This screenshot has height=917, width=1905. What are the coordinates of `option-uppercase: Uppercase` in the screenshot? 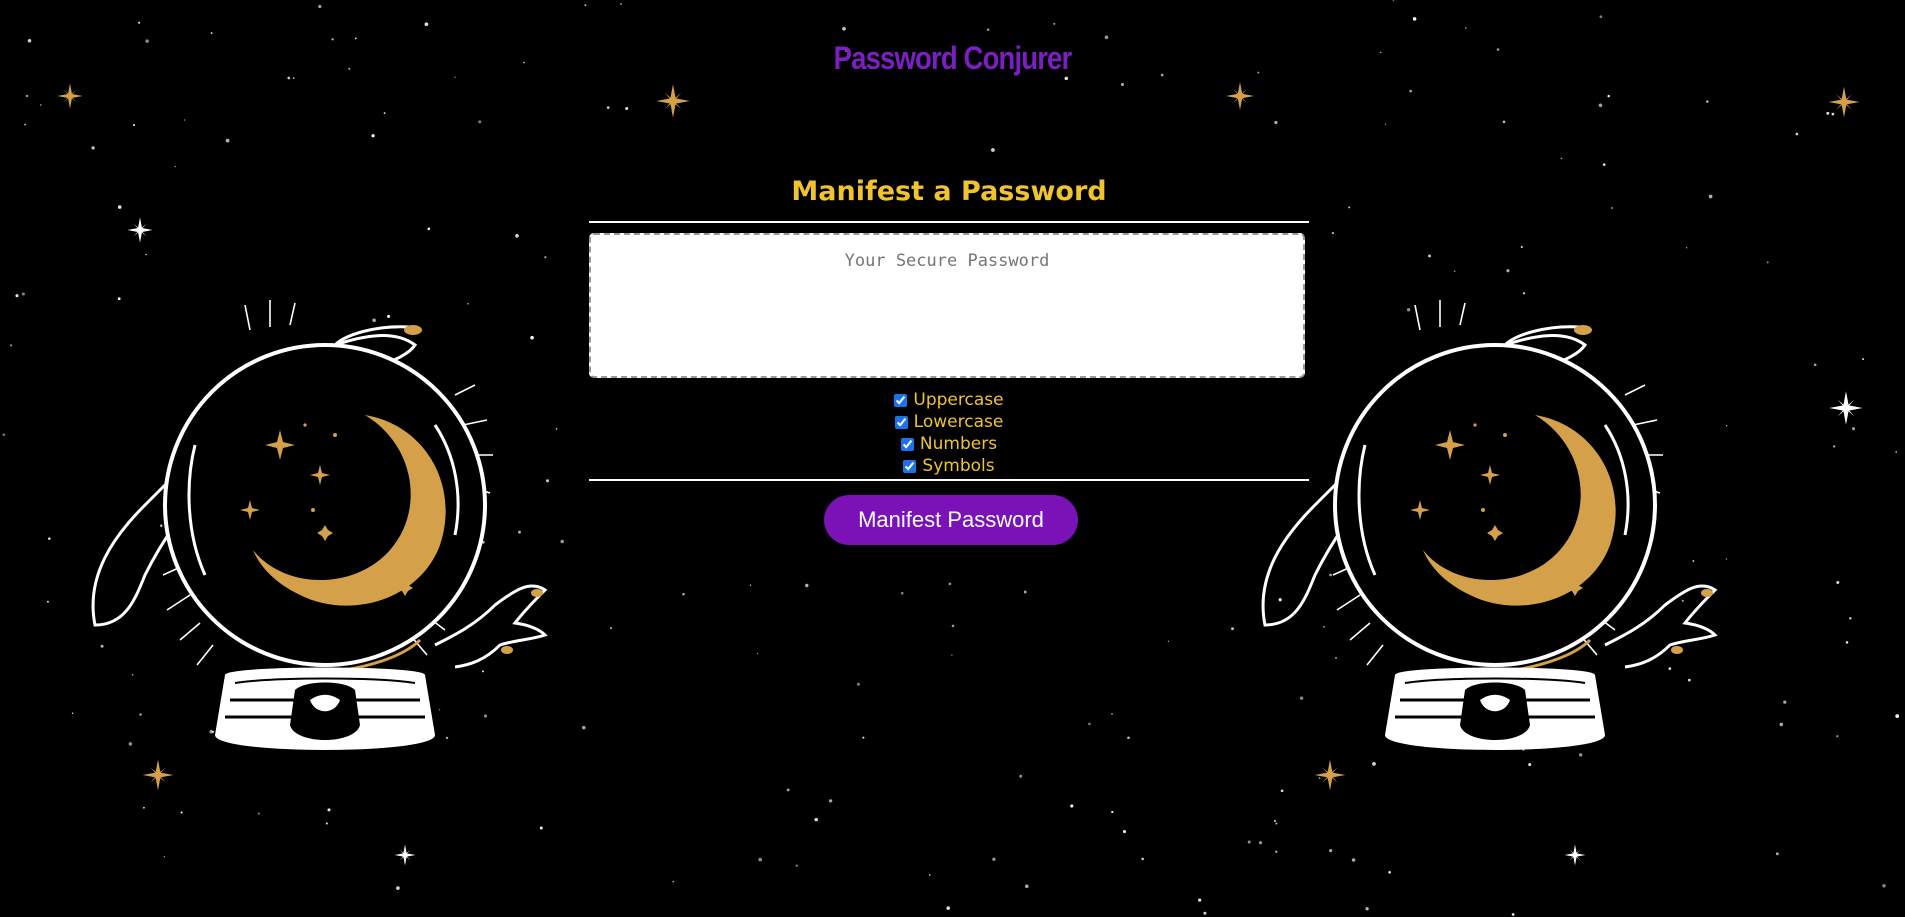 It's located at (949, 400).